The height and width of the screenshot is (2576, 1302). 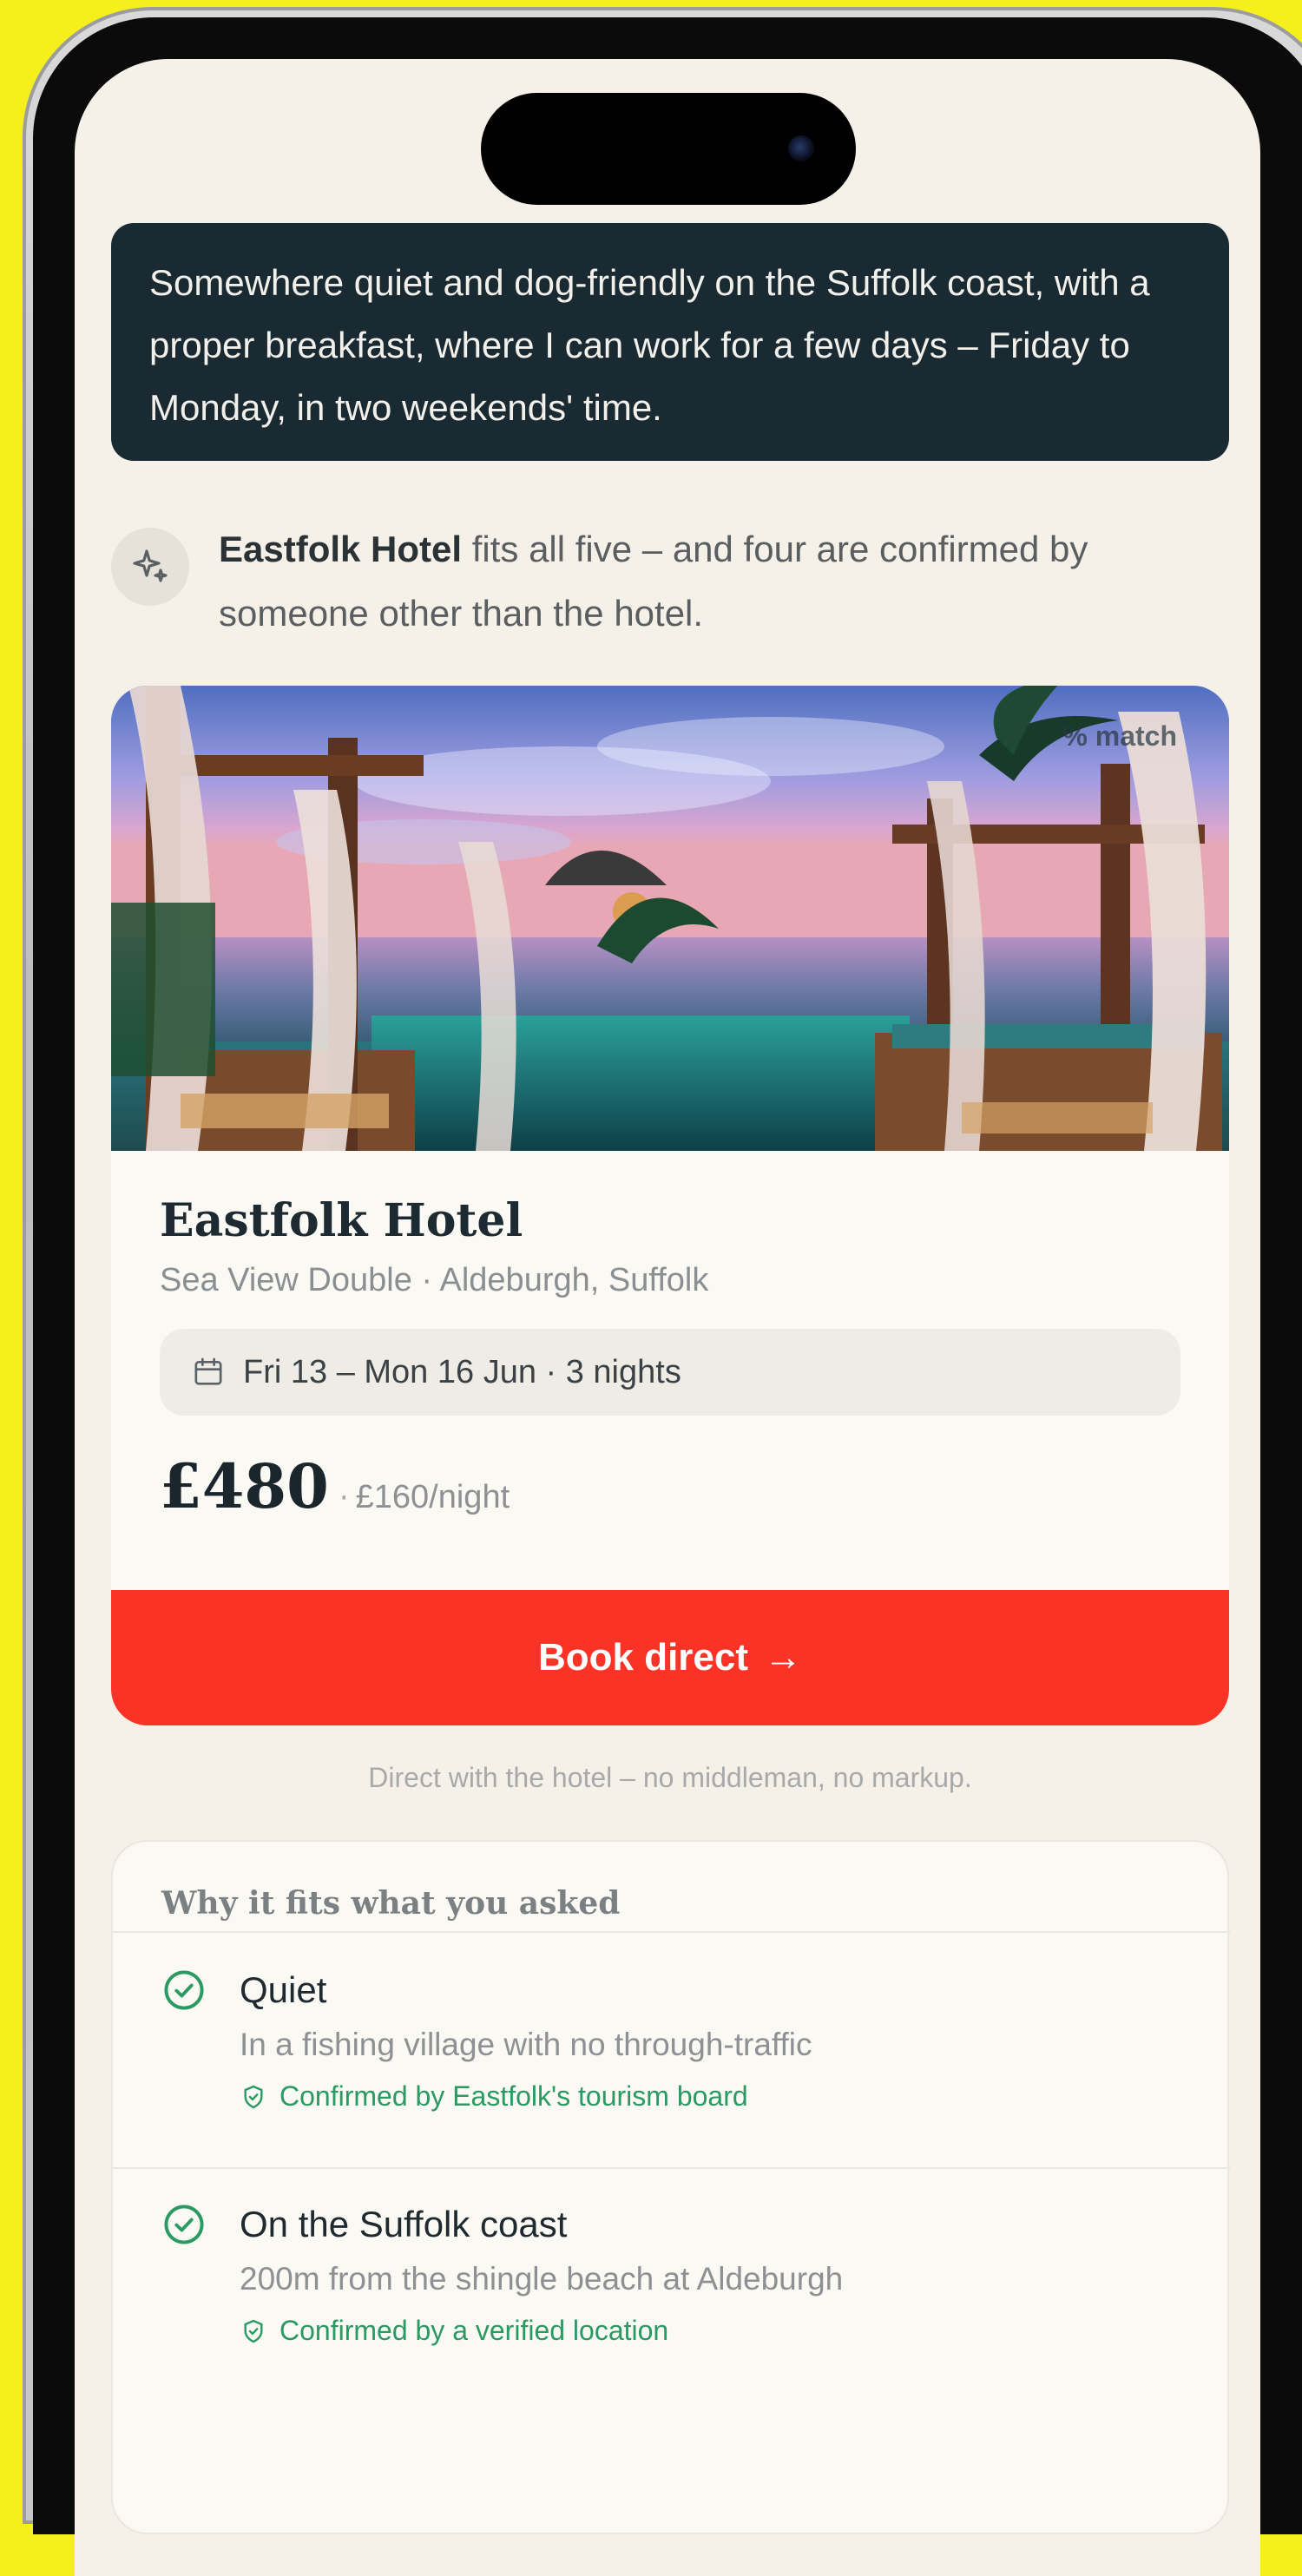 I want to click on fit-confirmation: Confirmed by a verified location, so click(x=454, y=2331).